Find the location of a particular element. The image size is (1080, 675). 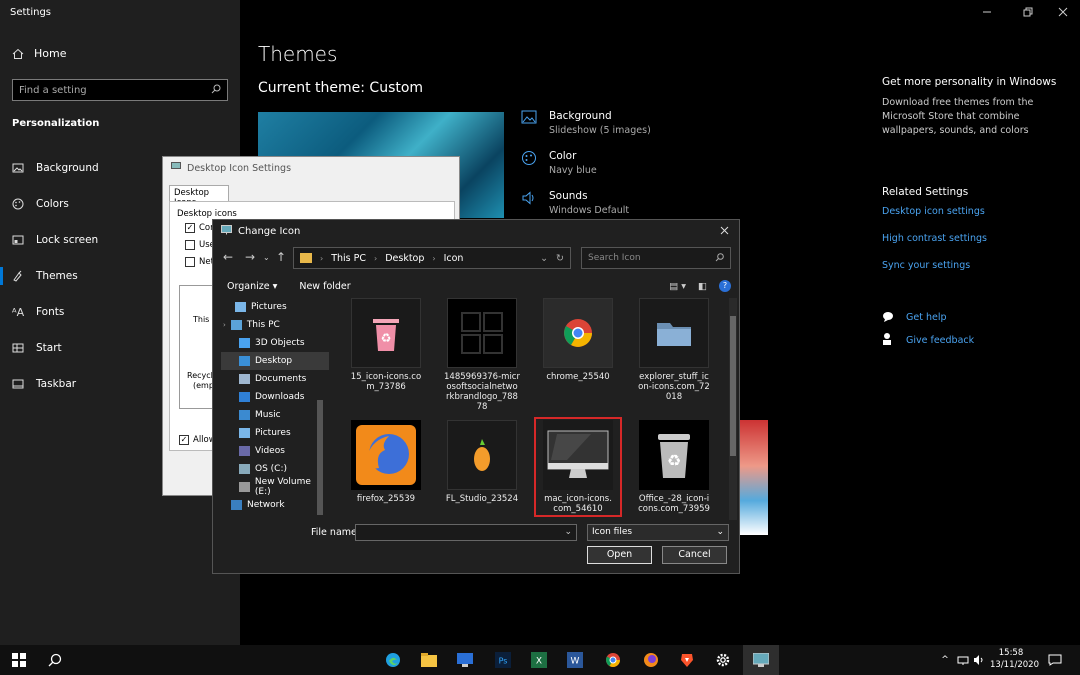

search-placeholder: Find a setting is located at coordinates (53, 90).